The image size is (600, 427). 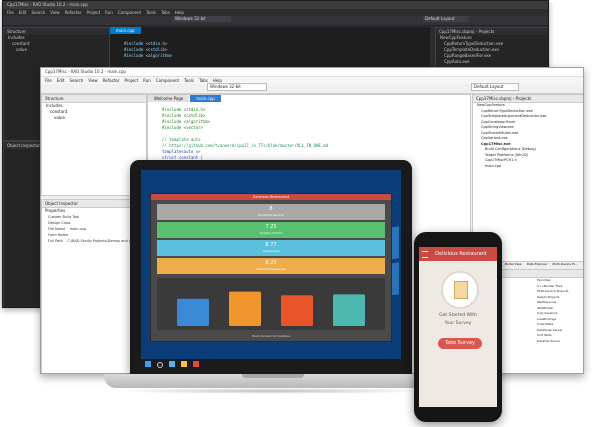 I want to click on score-caption: Quality of Food, so click(x=271, y=233).